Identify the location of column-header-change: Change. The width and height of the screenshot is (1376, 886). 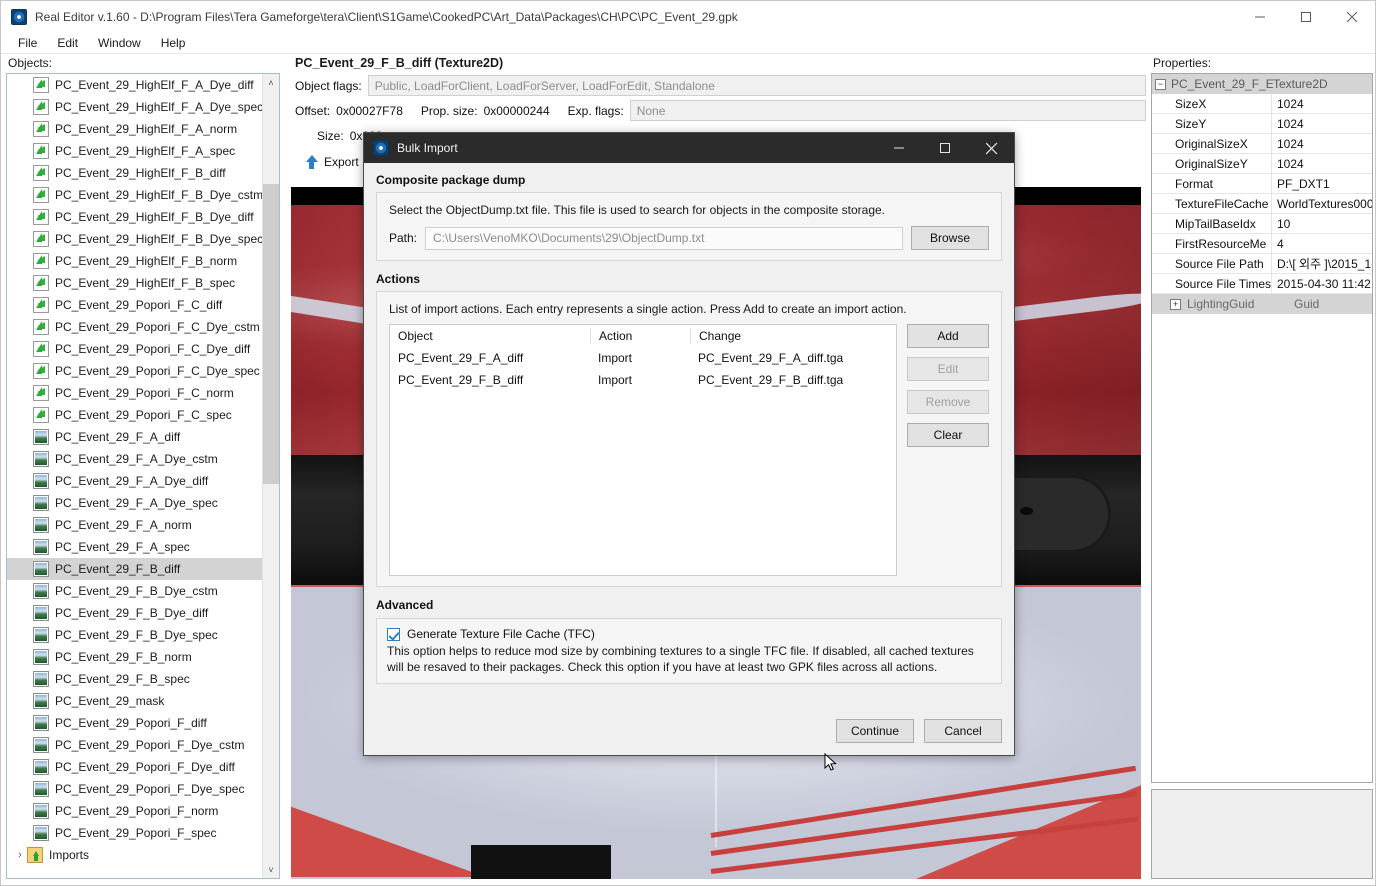
(793, 336).